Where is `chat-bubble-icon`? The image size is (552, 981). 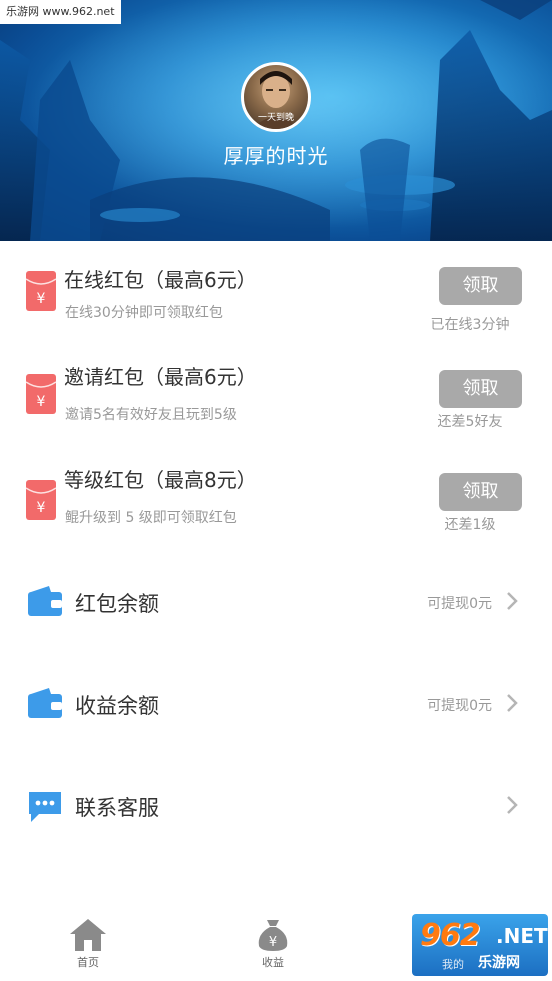 chat-bubble-icon is located at coordinates (45, 807).